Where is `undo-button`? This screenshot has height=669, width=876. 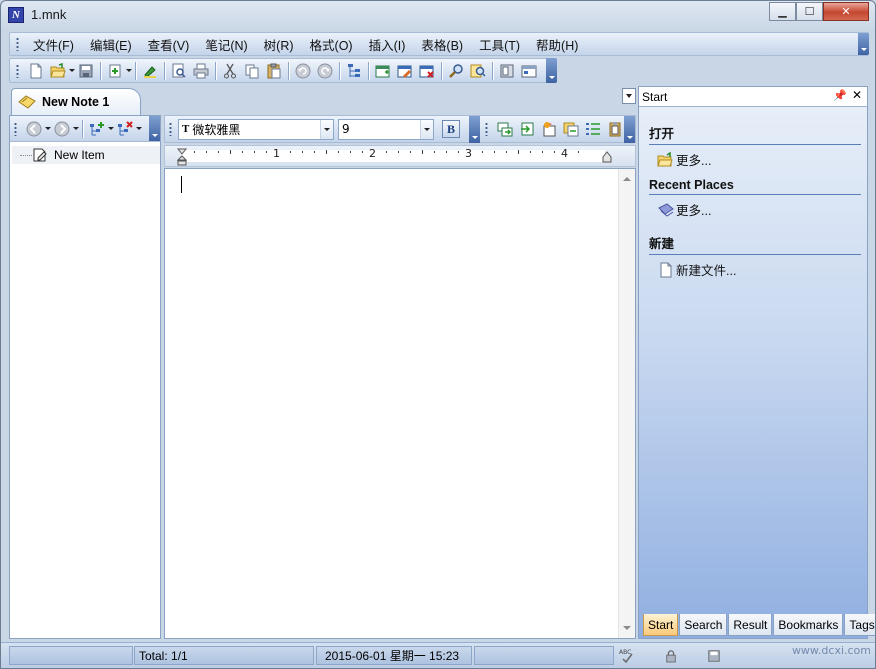 undo-button is located at coordinates (303, 71).